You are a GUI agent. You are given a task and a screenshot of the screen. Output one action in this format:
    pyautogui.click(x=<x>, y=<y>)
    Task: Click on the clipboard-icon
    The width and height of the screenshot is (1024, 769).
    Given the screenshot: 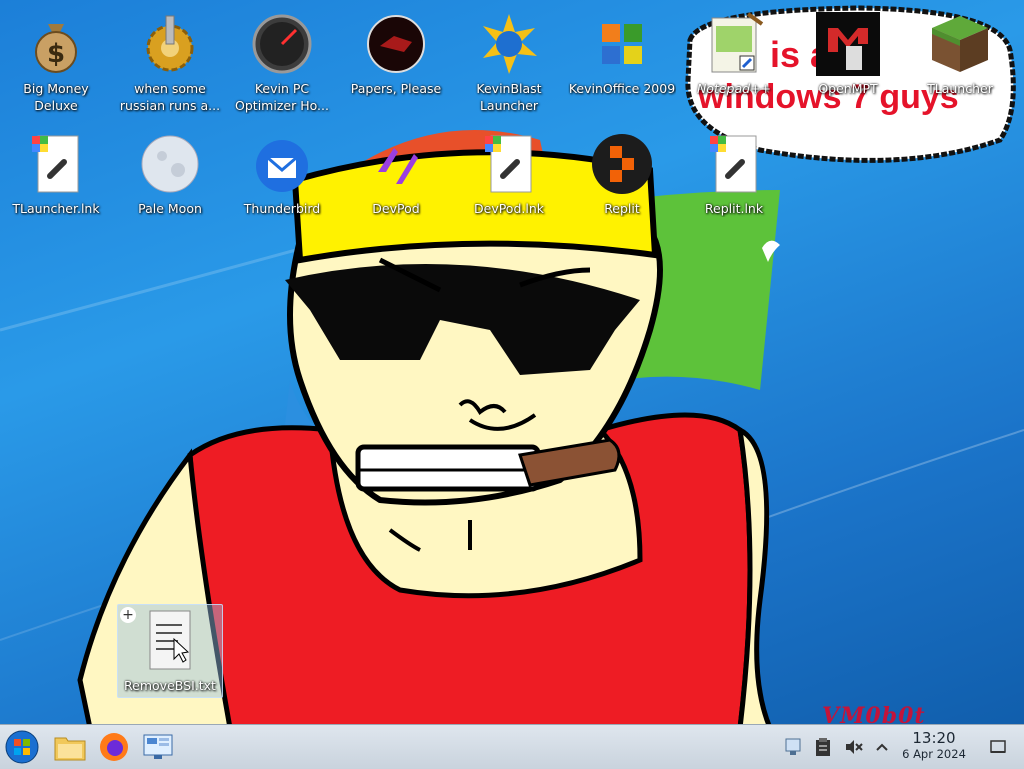 What is the action you would take?
    pyautogui.click(x=823, y=747)
    